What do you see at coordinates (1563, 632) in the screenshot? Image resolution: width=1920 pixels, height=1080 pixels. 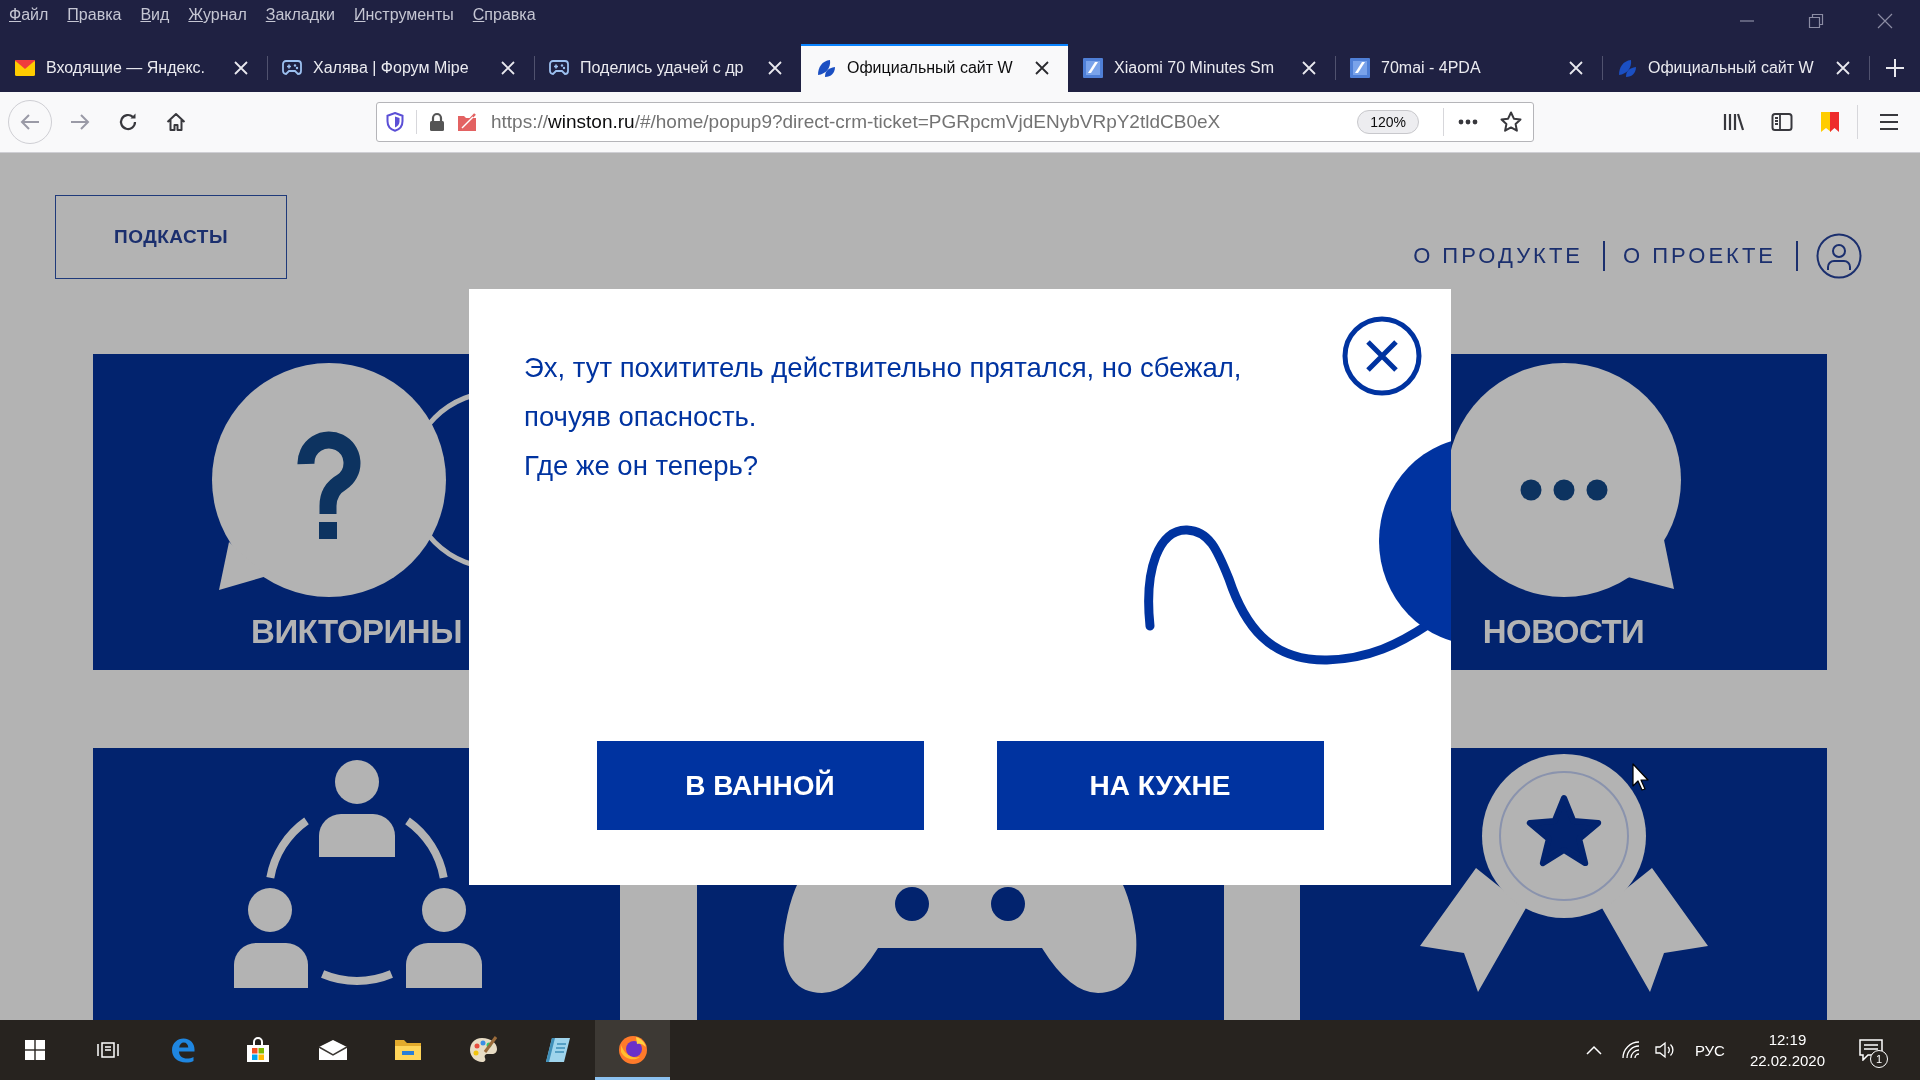 I see `tile-label: НОВОСТИ` at bounding box center [1563, 632].